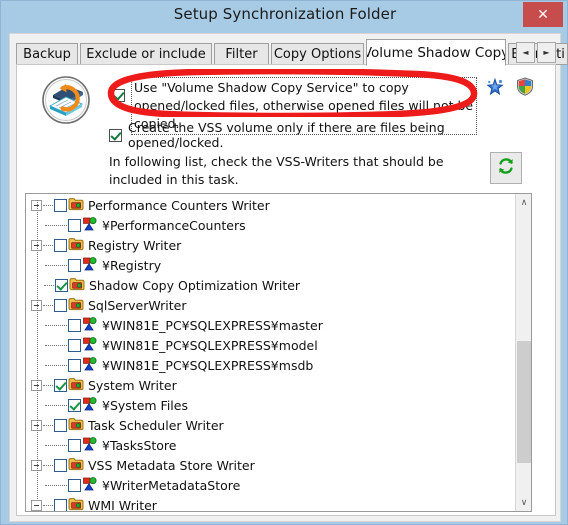  What do you see at coordinates (37, 349) in the screenshot?
I see `tree-vertical-connector` at bounding box center [37, 349].